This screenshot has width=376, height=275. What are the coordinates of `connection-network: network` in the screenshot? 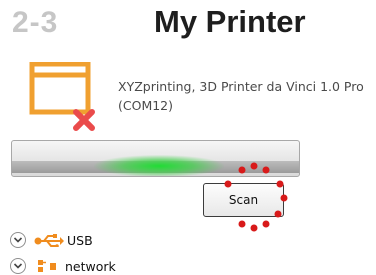 It's located at (63, 265).